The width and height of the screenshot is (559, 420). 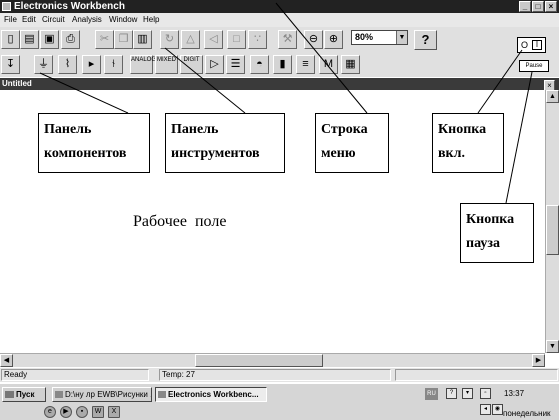 I want to click on horizontal-scroll-thumb, so click(x=259, y=360).